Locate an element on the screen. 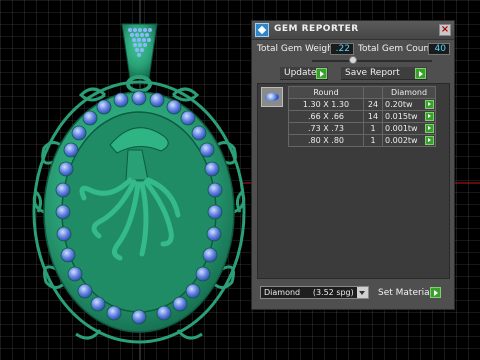 This screenshot has width=480, height=360. gem-size: 1.30 X 1.30 is located at coordinates (326, 104).